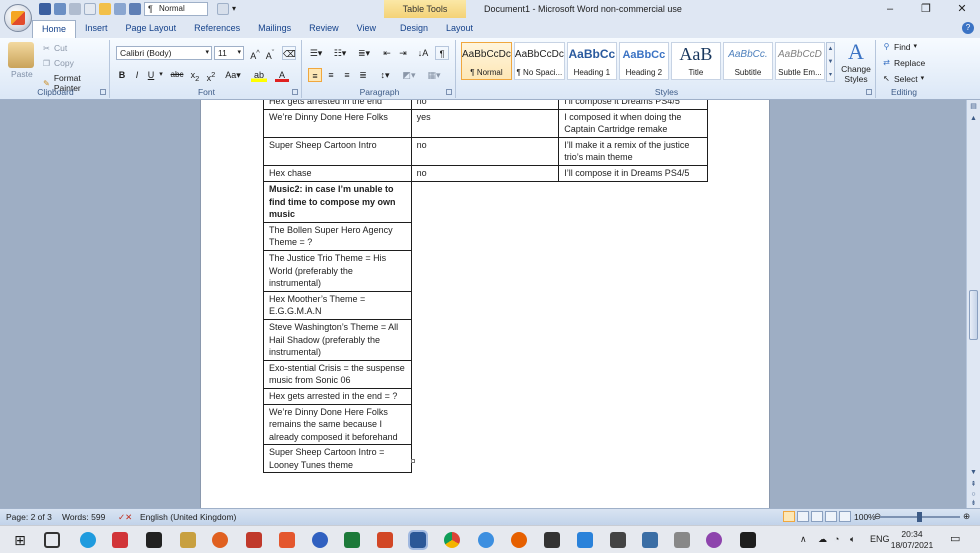  Describe the element at coordinates (347, 75) in the screenshot. I see `align-right-icon: ≡` at that location.